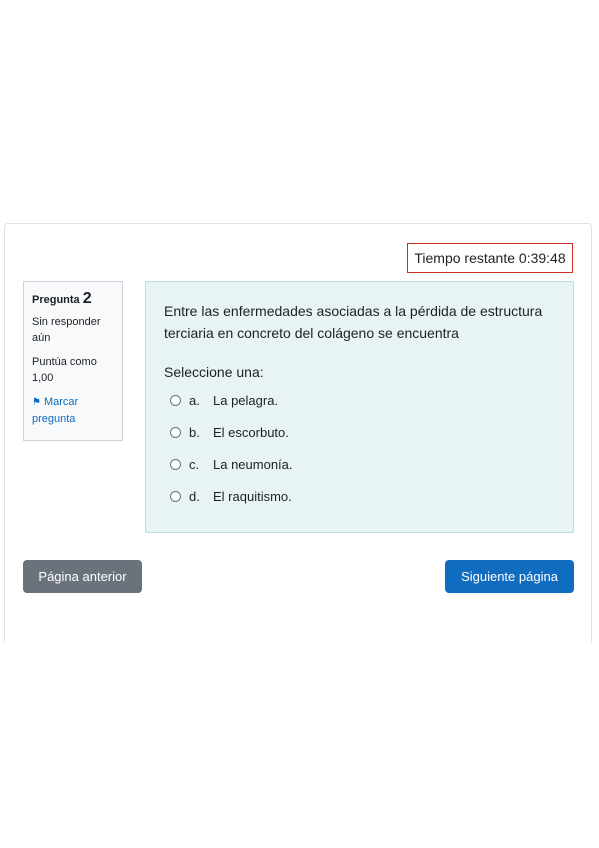 The image size is (599, 848). Describe the element at coordinates (490, 258) in the screenshot. I see `time-remaining: Tiempo restante 0:39:48` at that location.